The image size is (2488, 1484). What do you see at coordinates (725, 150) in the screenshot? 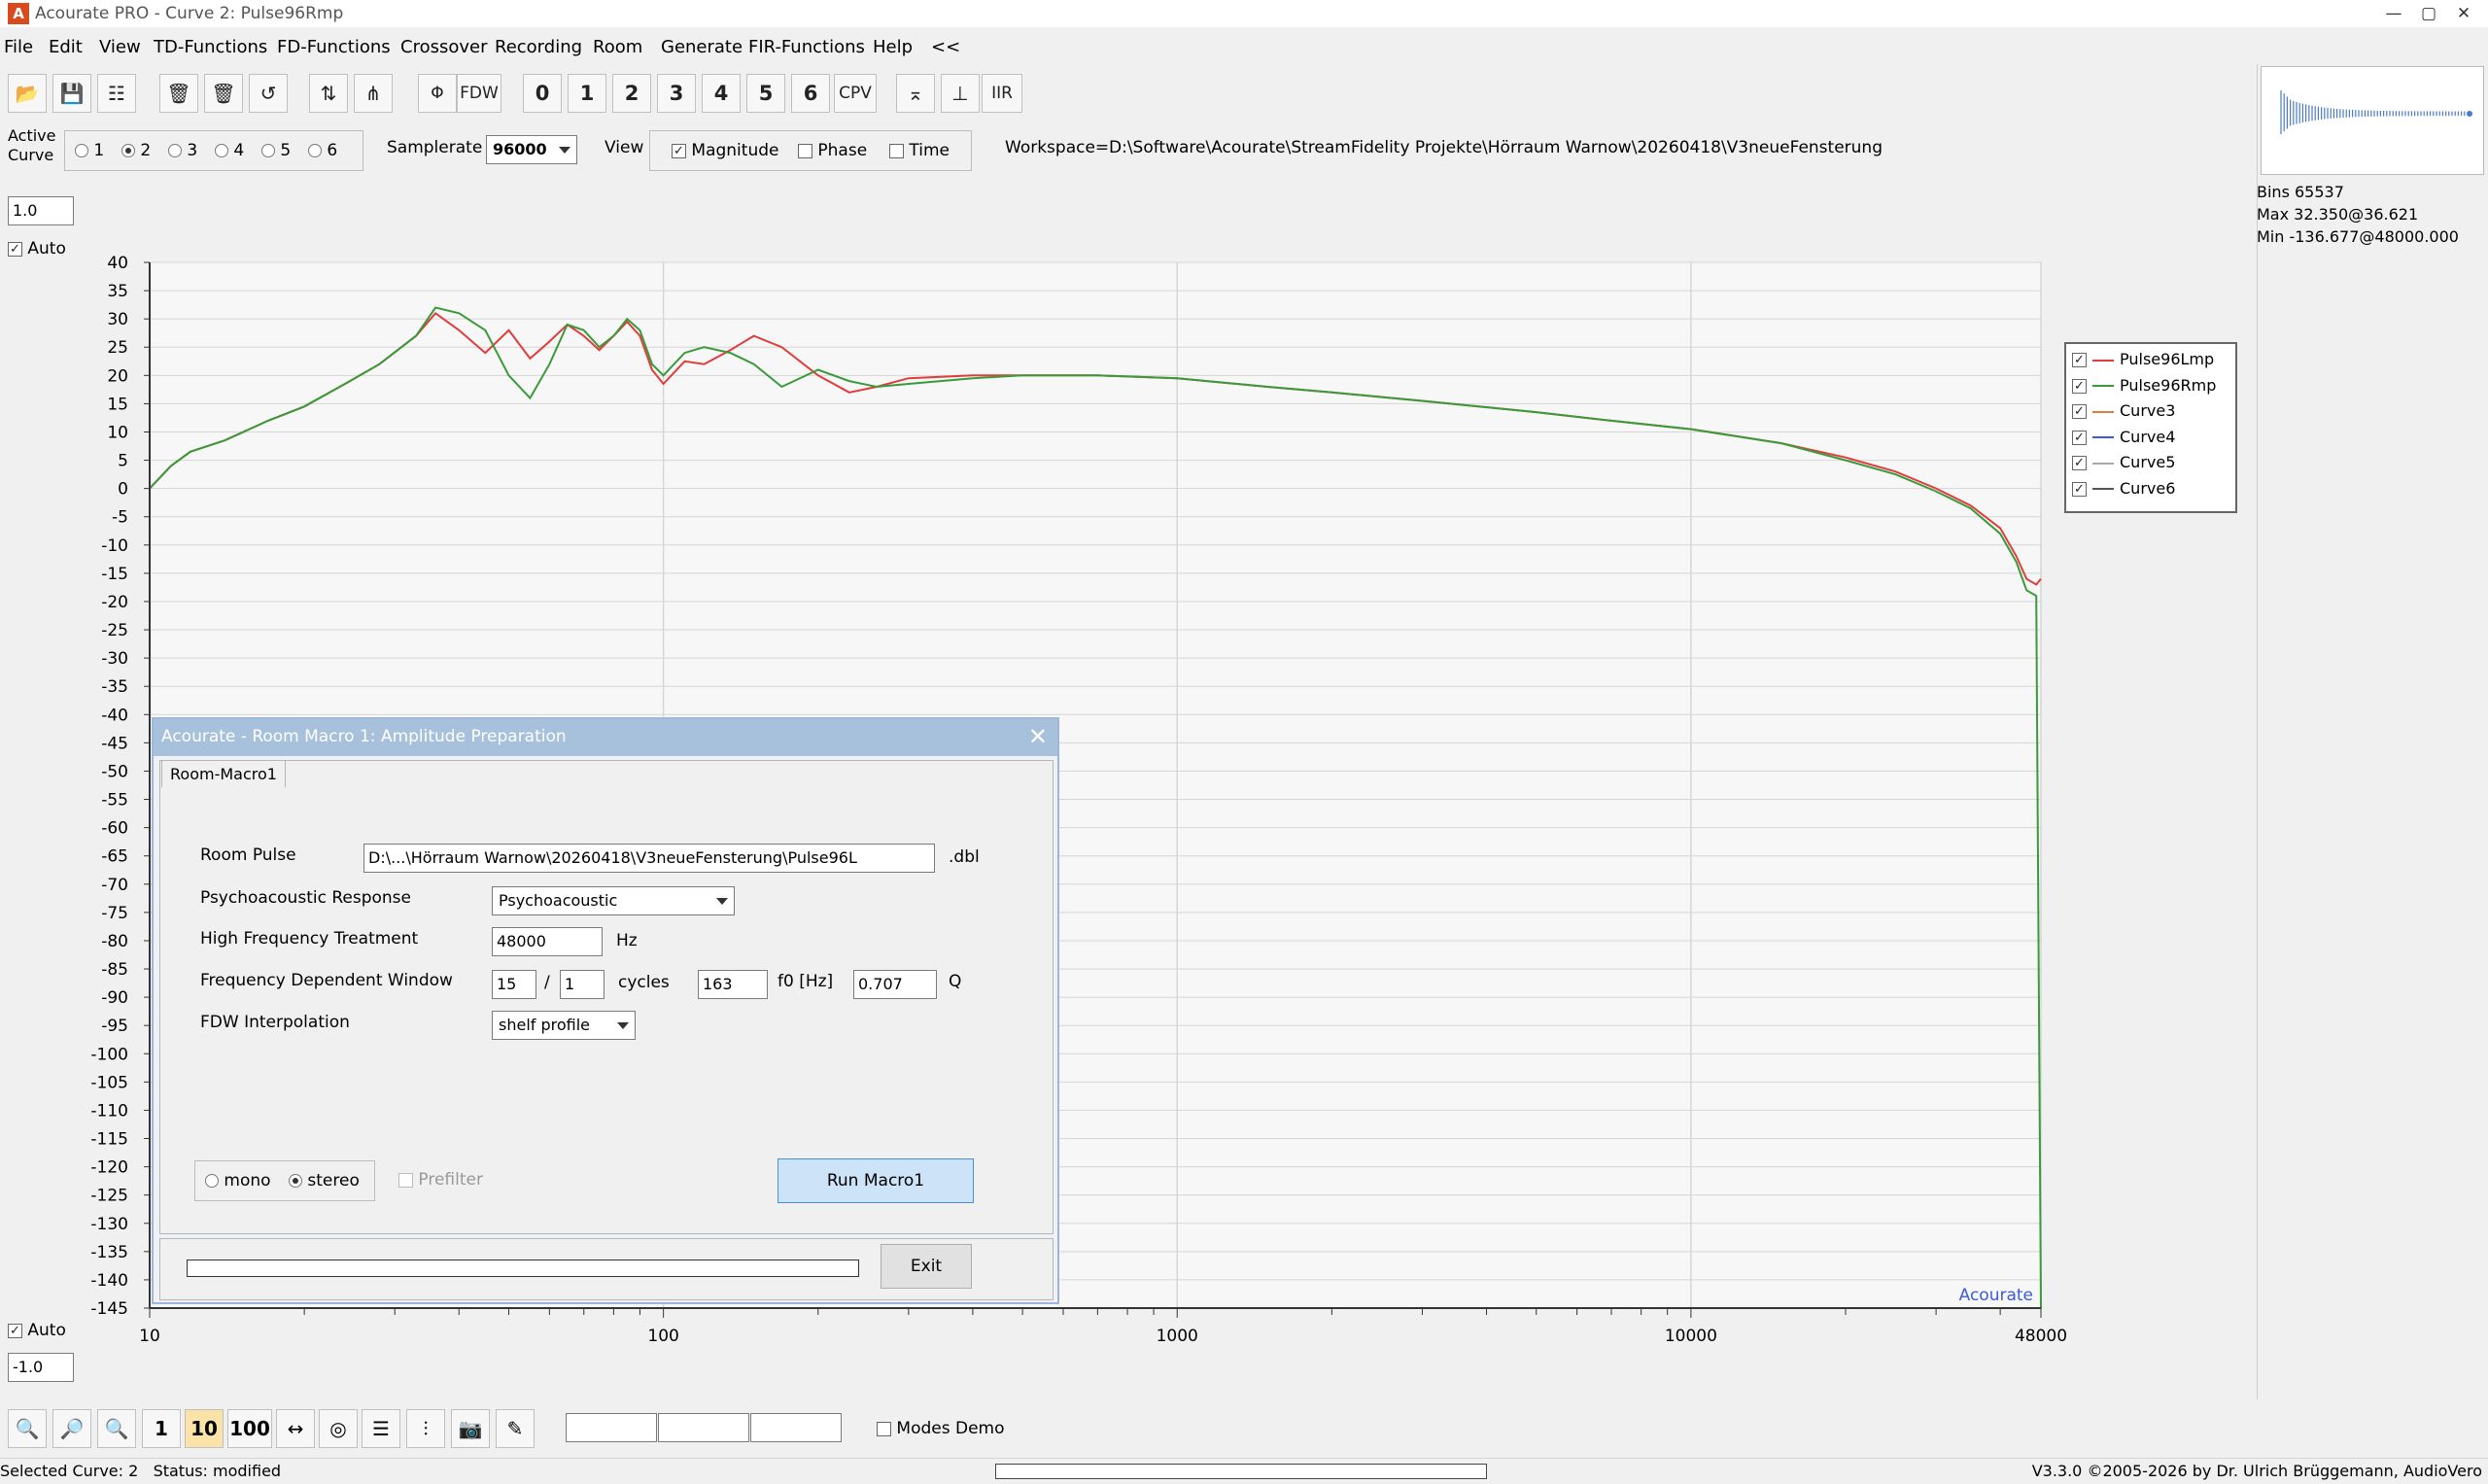
I see `magnitude-checkbox: Magnitude` at bounding box center [725, 150].